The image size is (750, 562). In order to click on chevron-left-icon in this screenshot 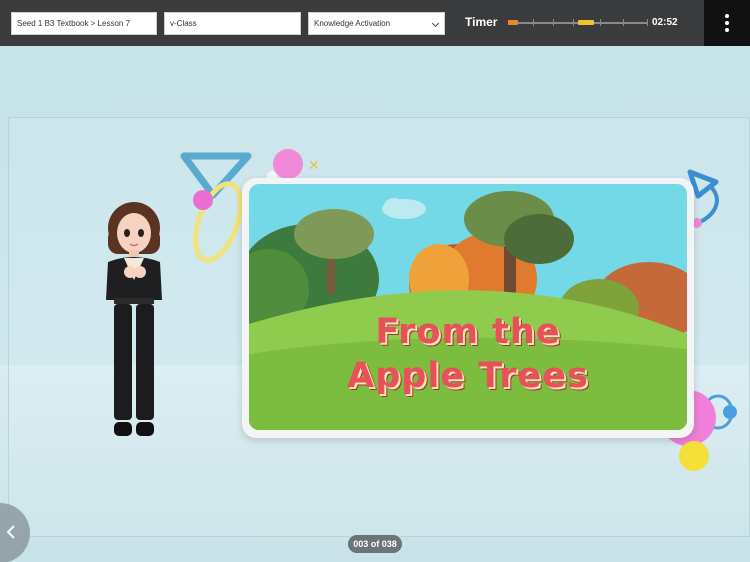, I will do `click(10, 532)`.